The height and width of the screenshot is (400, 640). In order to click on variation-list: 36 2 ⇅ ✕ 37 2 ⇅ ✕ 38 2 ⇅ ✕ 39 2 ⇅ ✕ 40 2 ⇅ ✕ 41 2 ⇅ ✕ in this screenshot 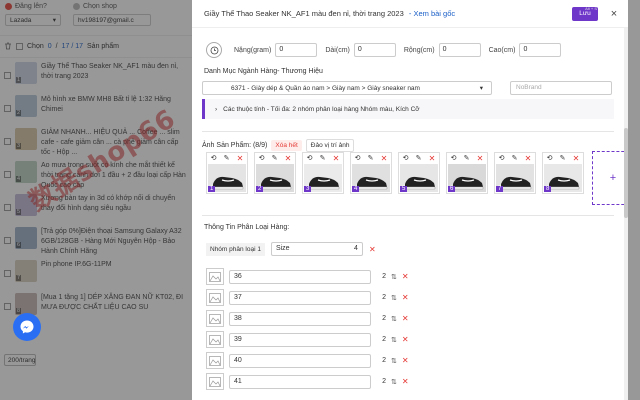, I will do `click(307, 329)`.